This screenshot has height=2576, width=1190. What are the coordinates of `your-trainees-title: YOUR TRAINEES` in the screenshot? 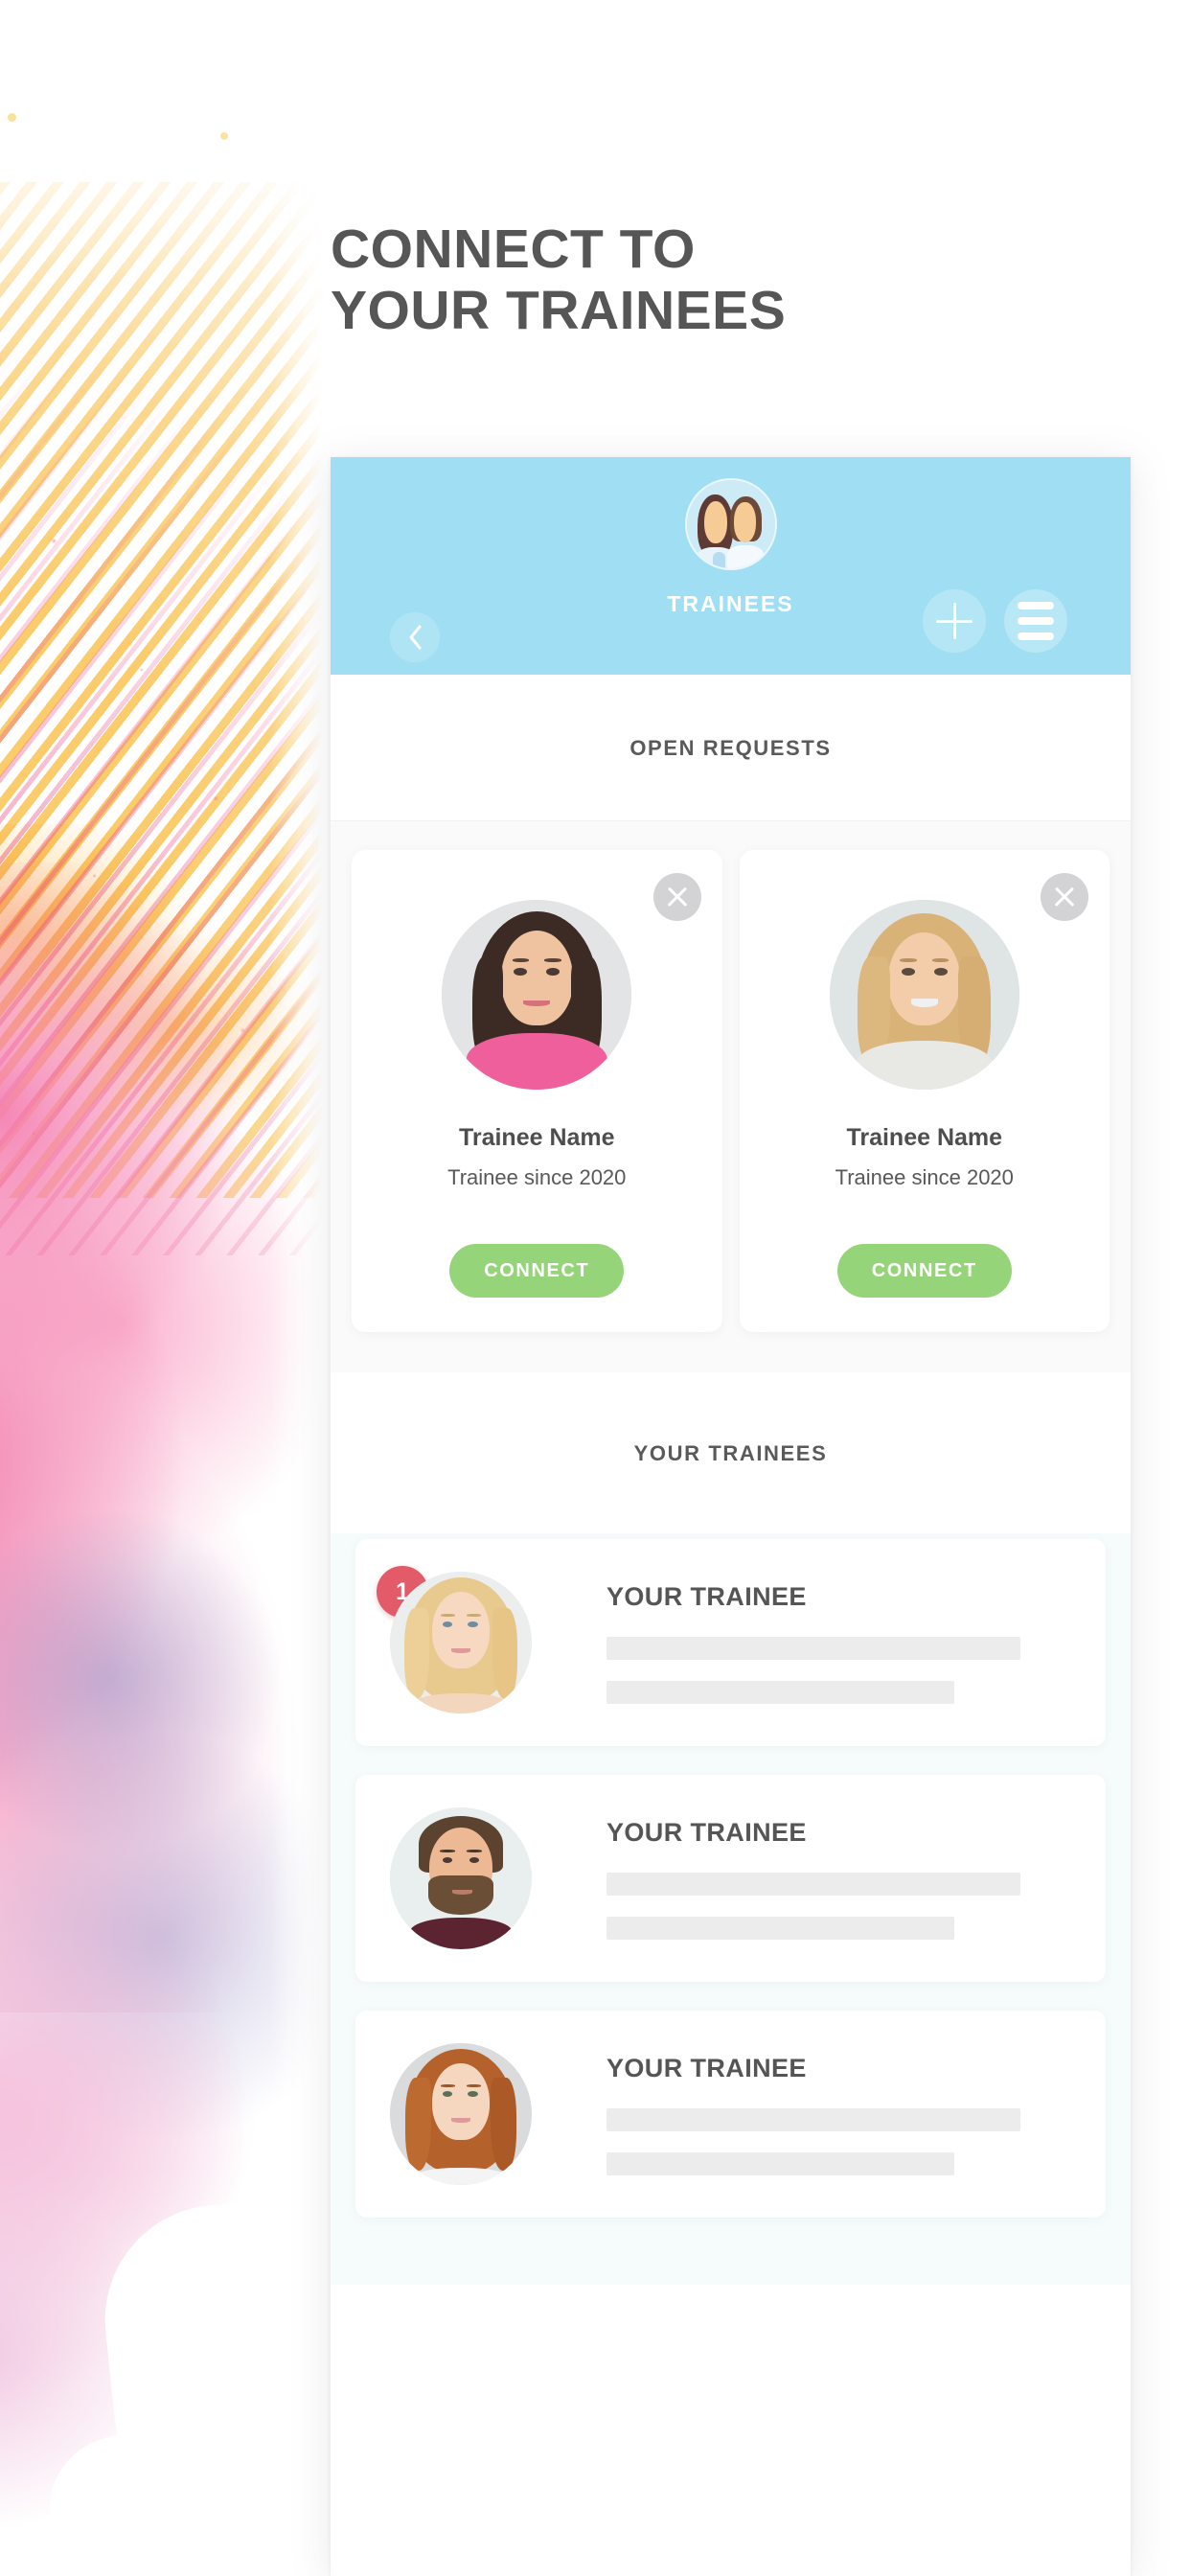 It's located at (731, 1453).